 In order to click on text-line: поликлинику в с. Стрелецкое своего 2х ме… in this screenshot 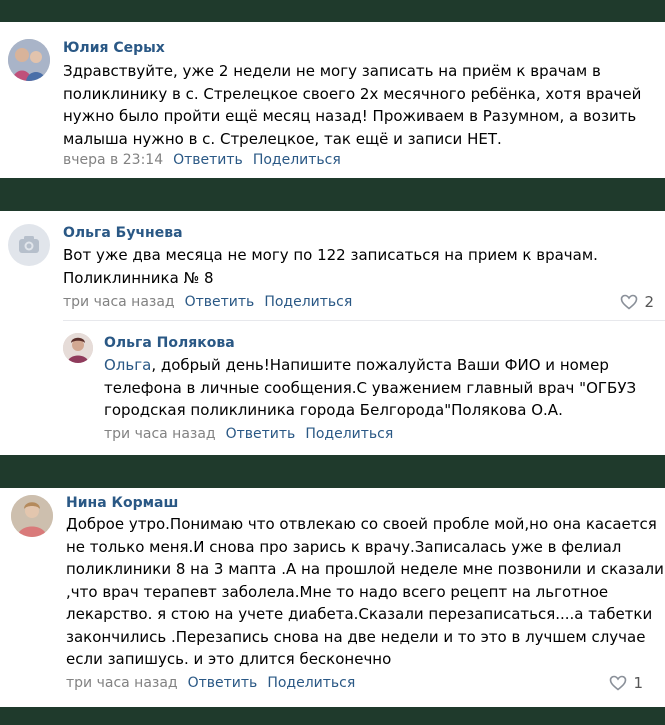, I will do `click(352, 93)`.